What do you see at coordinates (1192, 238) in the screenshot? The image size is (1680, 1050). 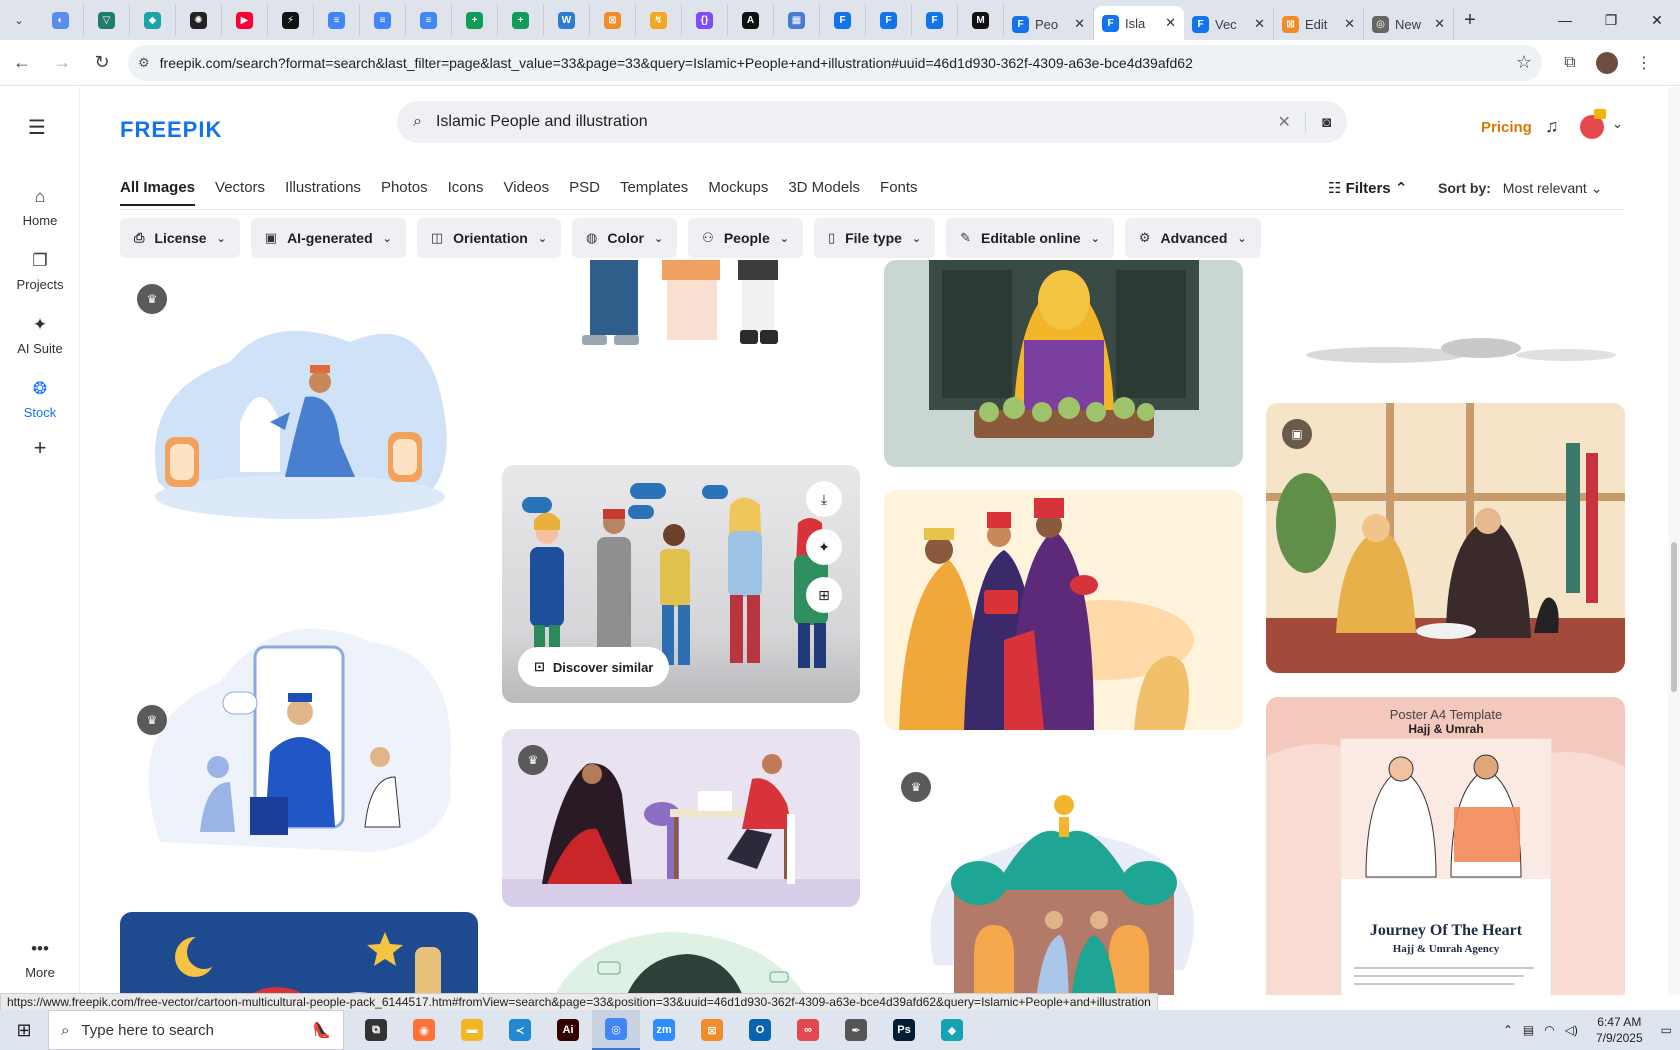 I see `filter-chip-advanced: ⚙ Advanced ⌄` at bounding box center [1192, 238].